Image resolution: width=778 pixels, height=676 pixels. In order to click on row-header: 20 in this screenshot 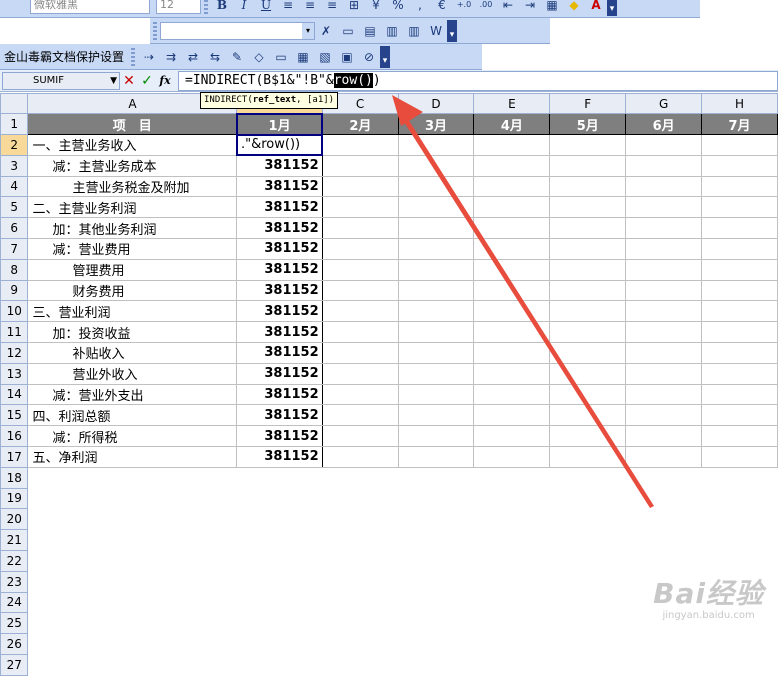, I will do `click(14, 519)`.